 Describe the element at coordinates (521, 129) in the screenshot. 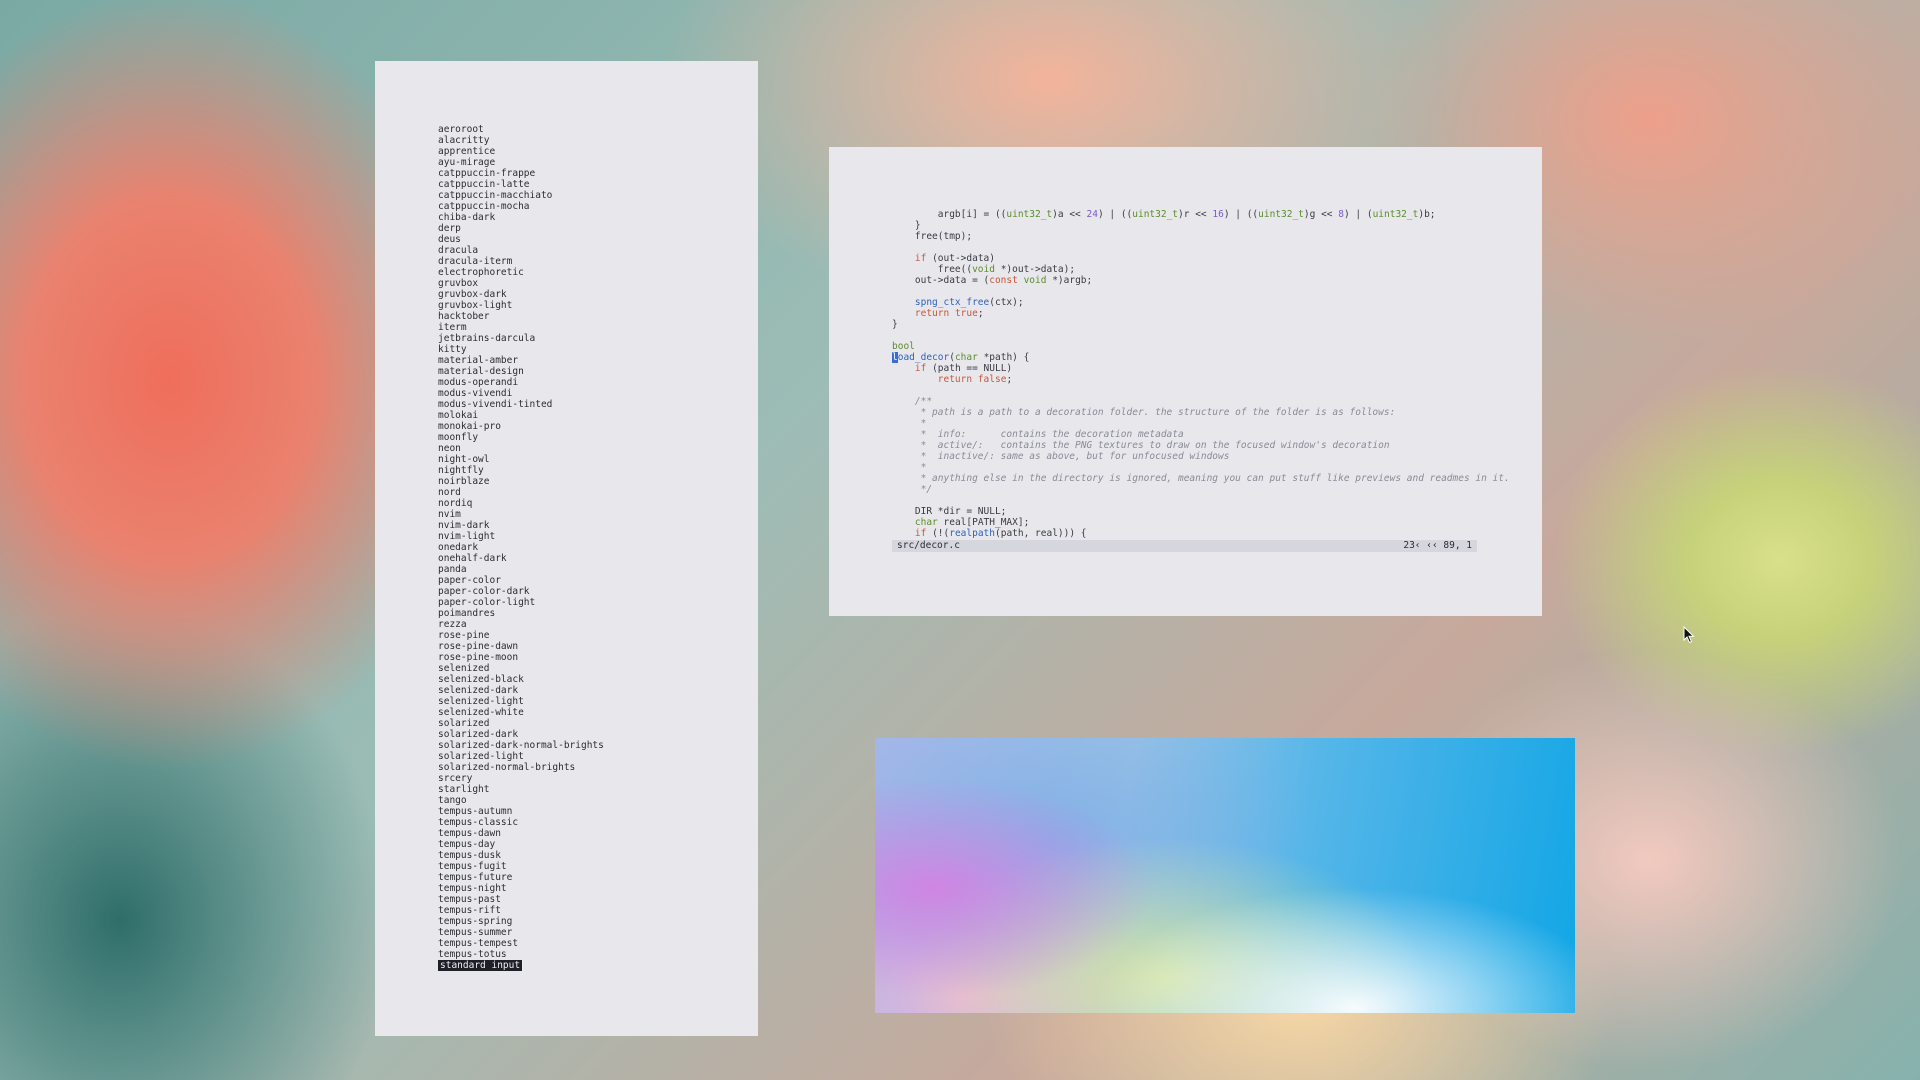

I see `list-item: aeroroot` at that location.